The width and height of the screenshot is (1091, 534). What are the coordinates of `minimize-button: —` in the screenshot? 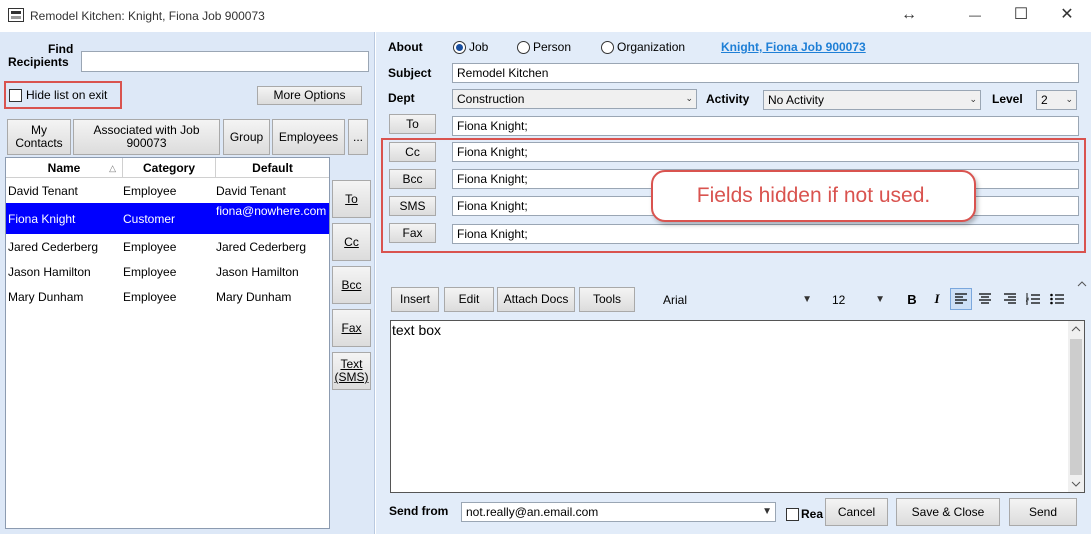 It's located at (975, 15).